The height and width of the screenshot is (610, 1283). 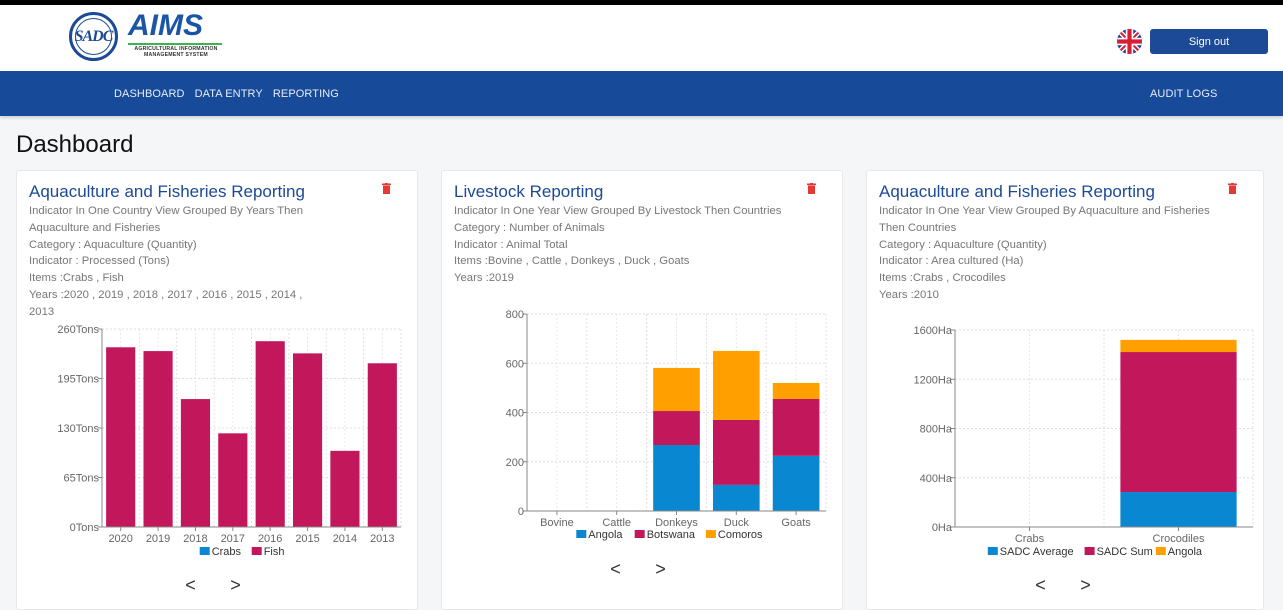 What do you see at coordinates (736, 497) in the screenshot?
I see `bar-angola-duck` at bounding box center [736, 497].